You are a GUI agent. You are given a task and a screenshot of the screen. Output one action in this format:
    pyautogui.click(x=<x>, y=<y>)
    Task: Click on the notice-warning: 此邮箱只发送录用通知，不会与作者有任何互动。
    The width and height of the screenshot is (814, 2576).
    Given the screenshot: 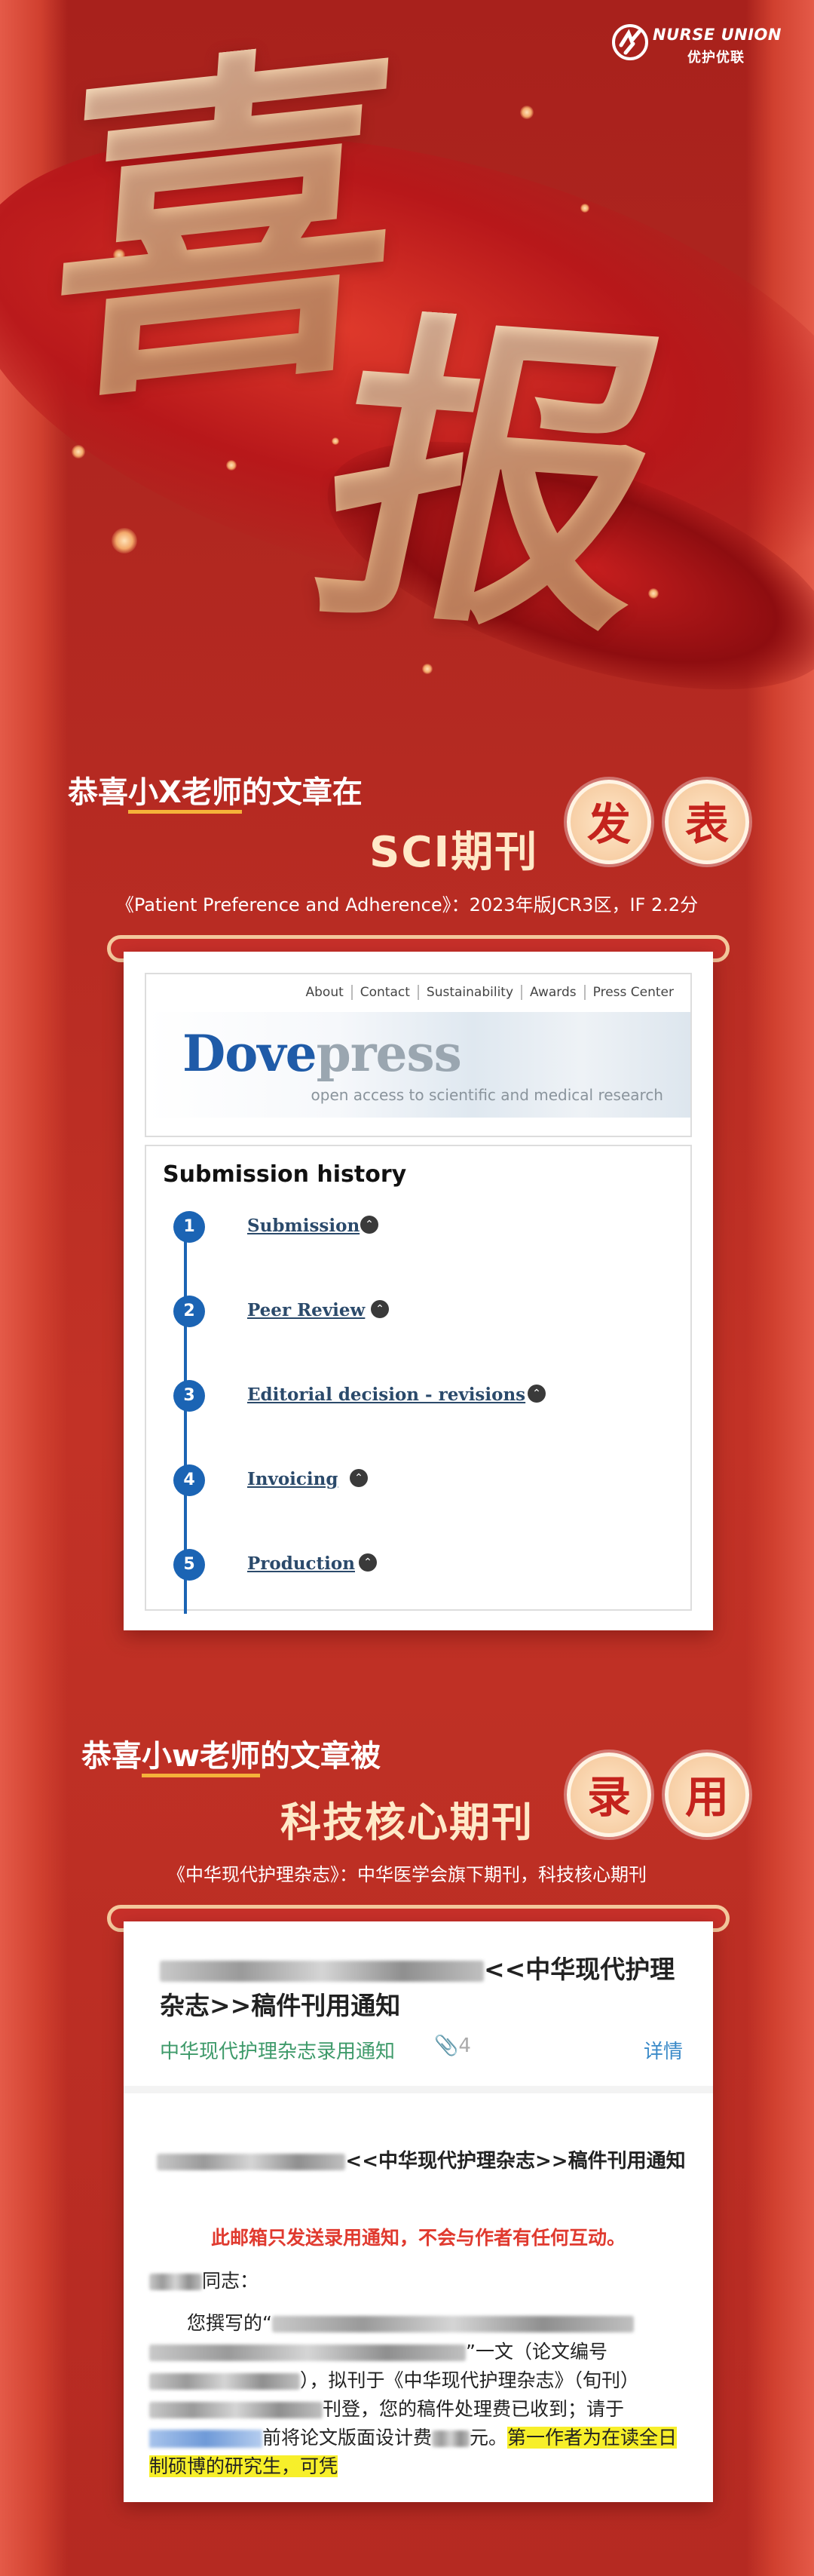 What is the action you would take?
    pyautogui.click(x=418, y=2238)
    